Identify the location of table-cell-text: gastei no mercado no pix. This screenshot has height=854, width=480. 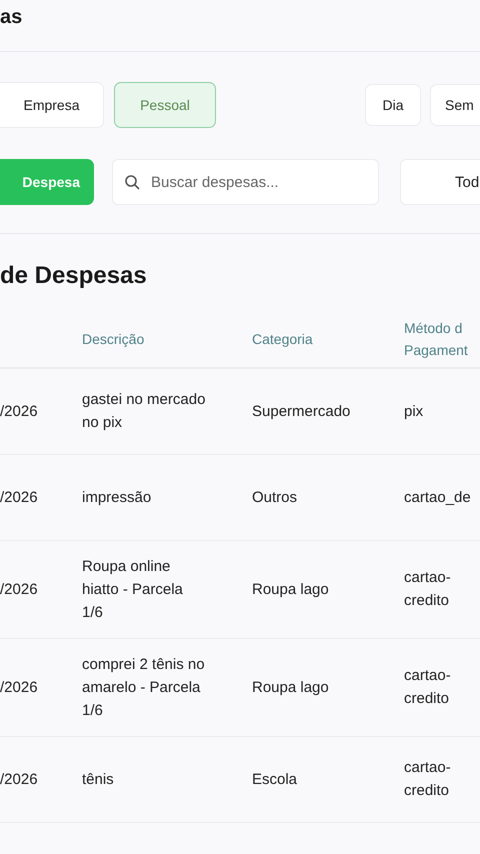
(144, 412).